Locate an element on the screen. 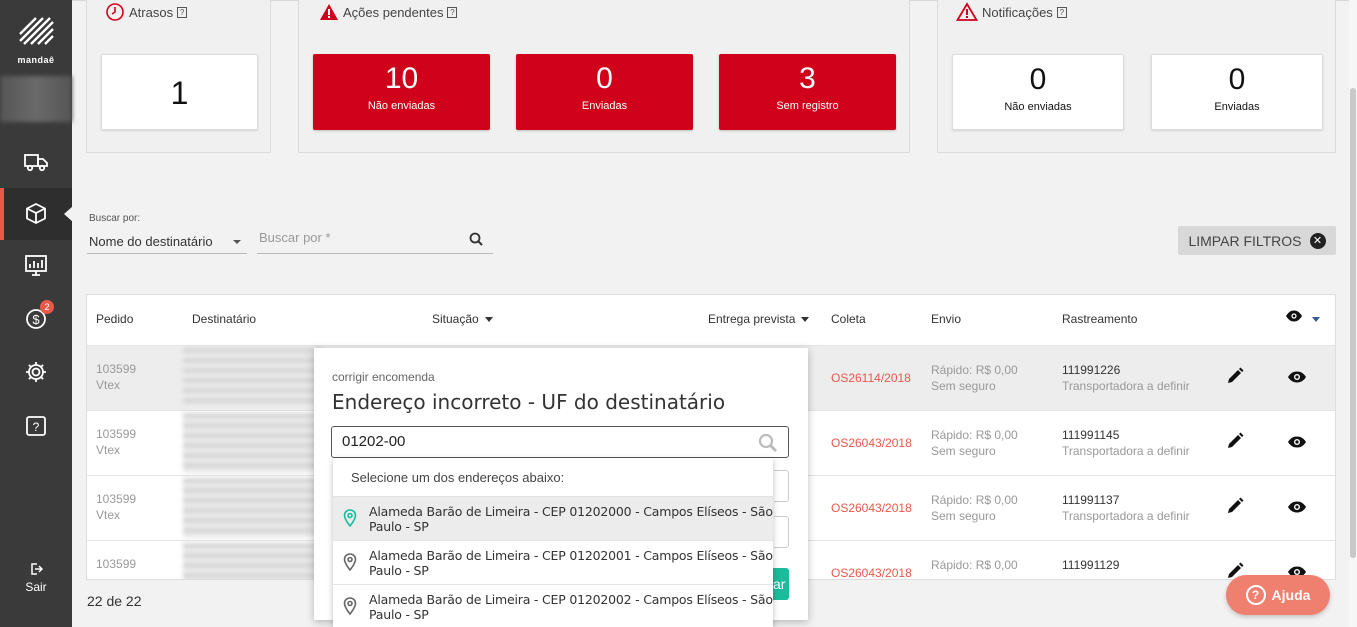  brand-logo: mandaê is located at coordinates (36, 38).